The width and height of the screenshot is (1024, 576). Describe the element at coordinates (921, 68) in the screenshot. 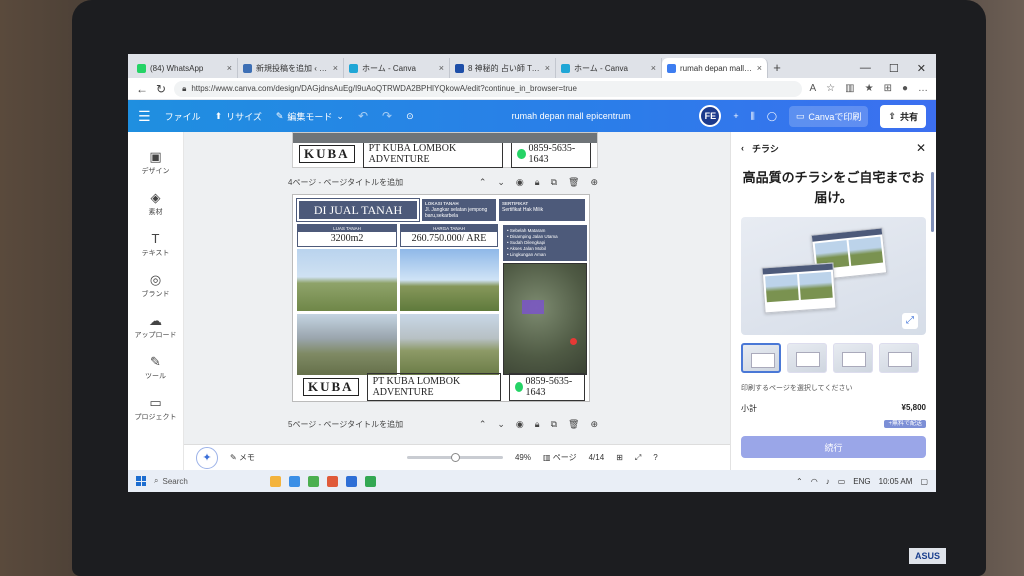

I see `close-window-icon: ✕` at that location.